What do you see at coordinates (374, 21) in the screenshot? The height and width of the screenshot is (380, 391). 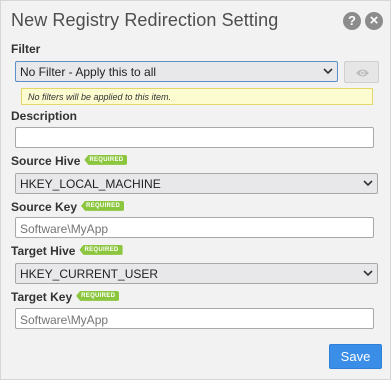 I see `close-icon: ×` at bounding box center [374, 21].